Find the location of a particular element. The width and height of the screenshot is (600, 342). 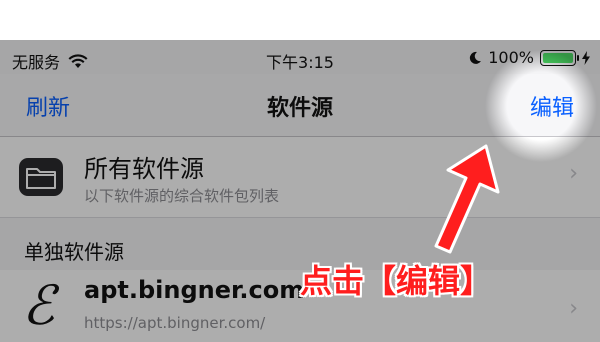

status-bar: 无服务 下午3:15 100% is located at coordinates (300, 57).